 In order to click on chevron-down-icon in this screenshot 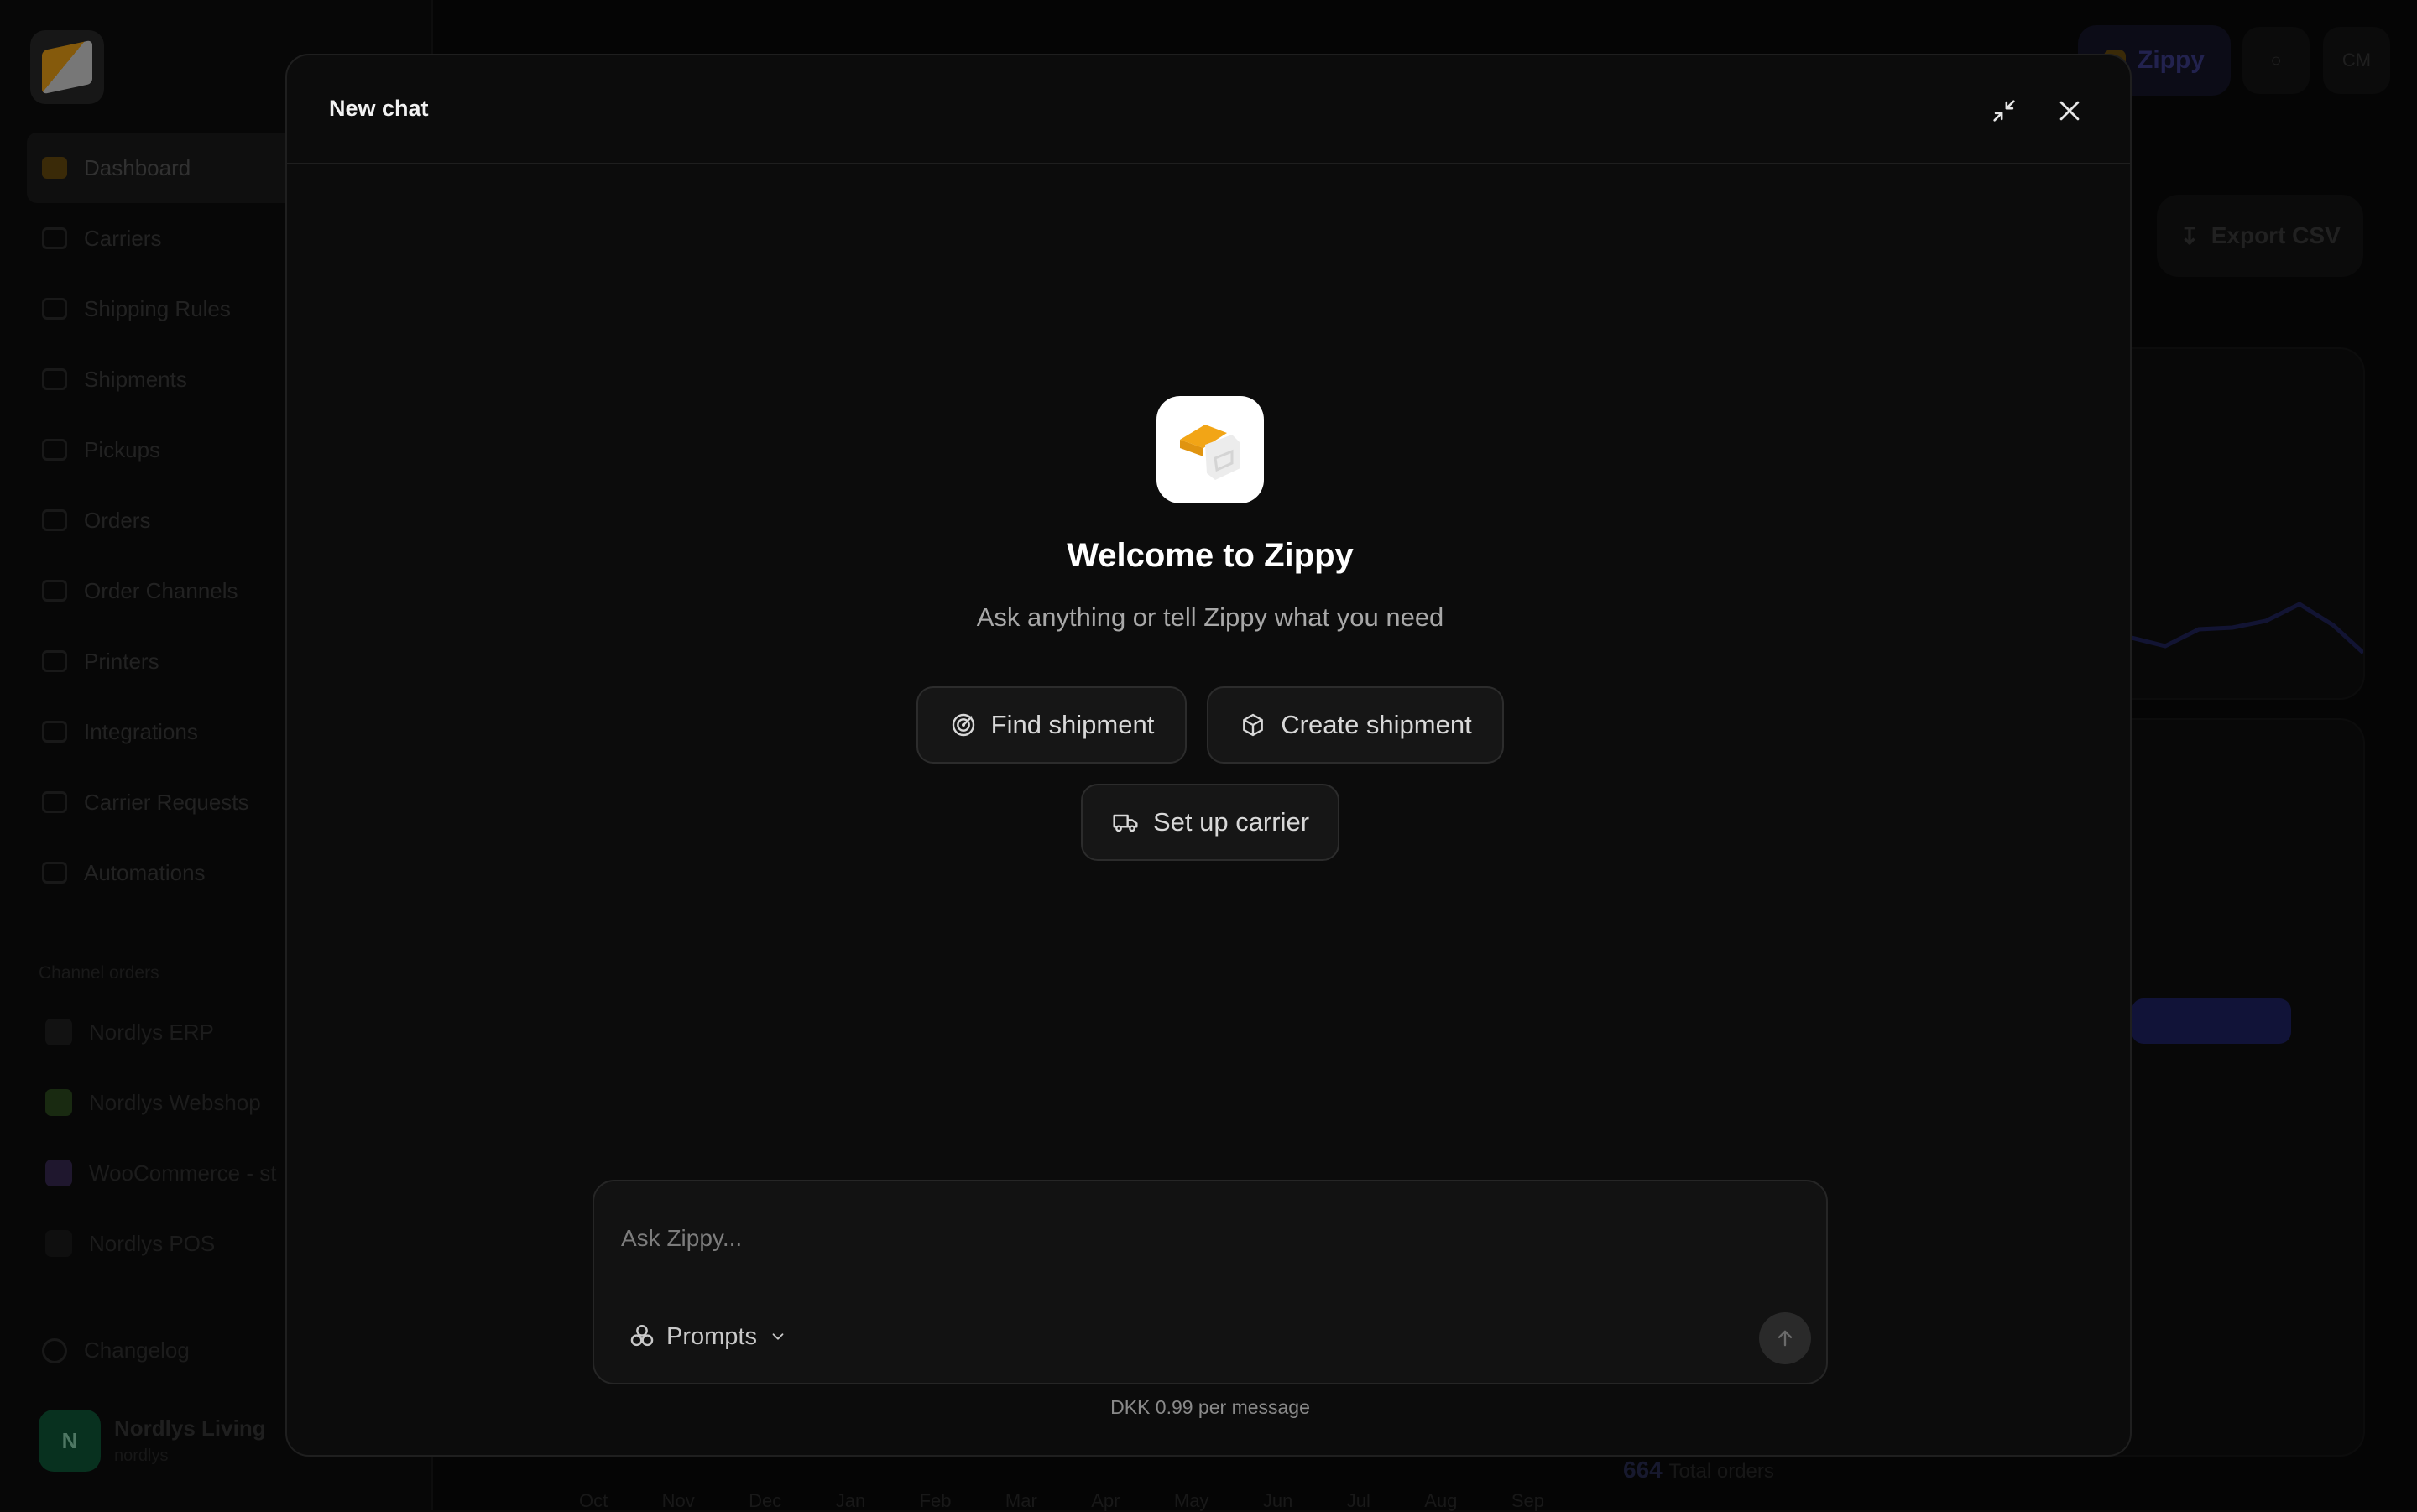, I will do `click(778, 1336)`.